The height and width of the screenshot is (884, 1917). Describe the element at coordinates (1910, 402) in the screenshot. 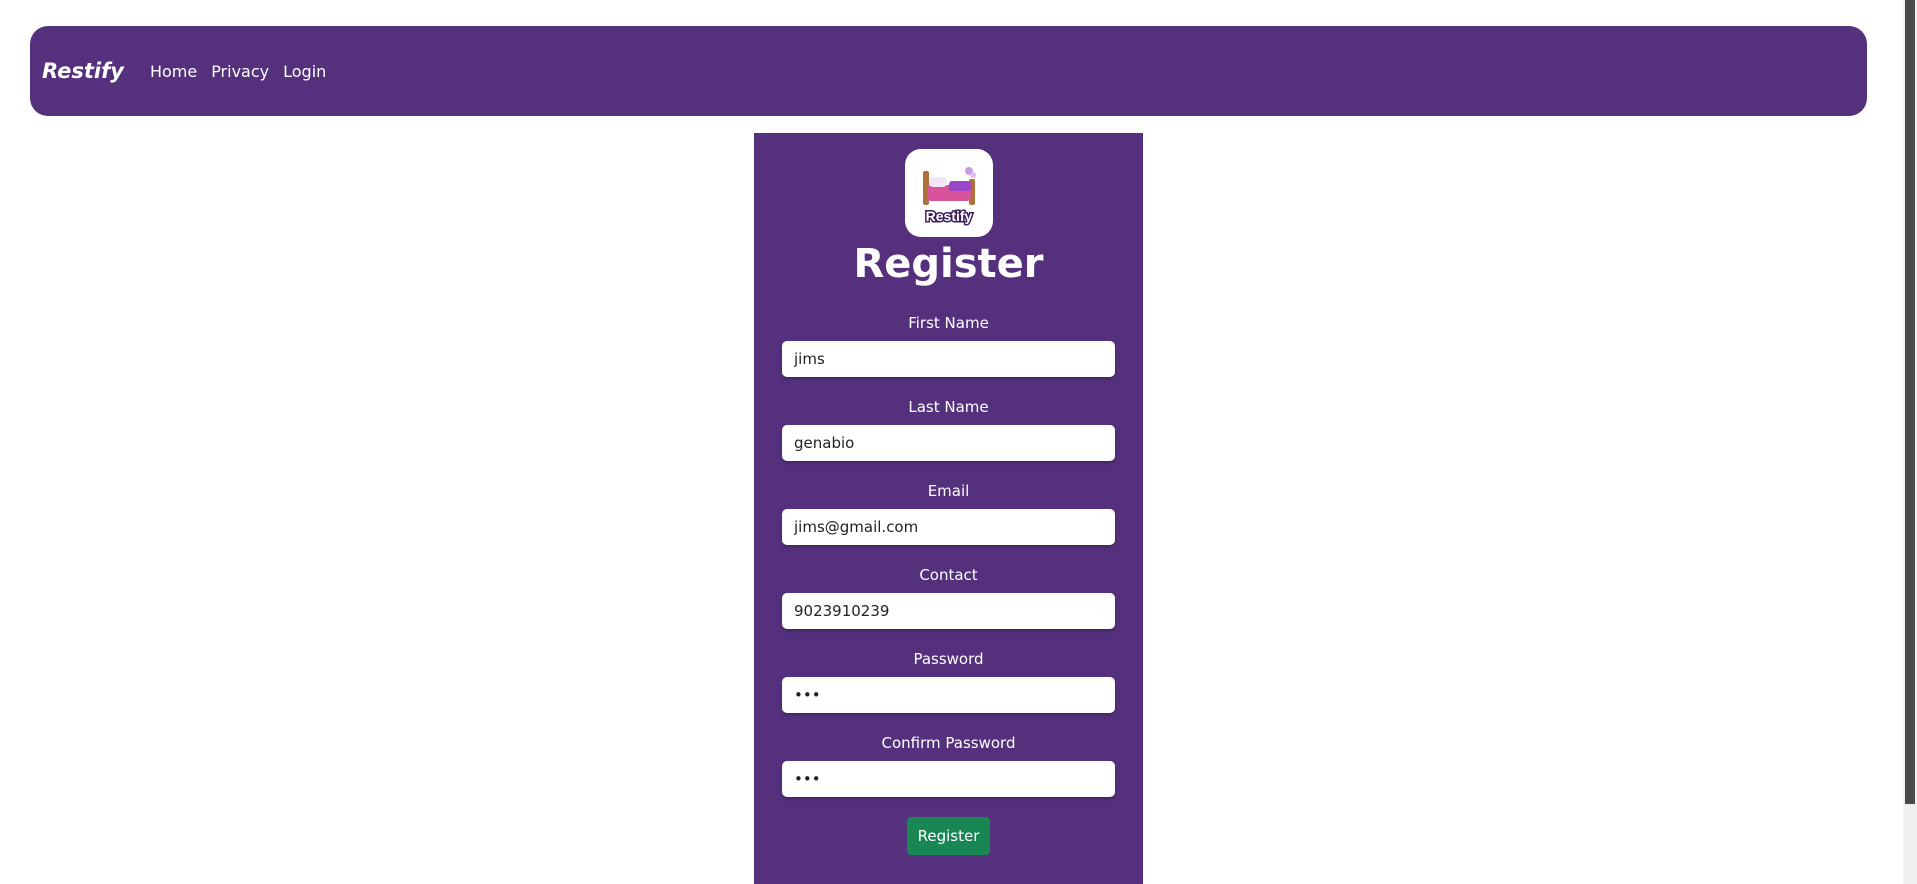

I see `scrollbar-thumb` at that location.